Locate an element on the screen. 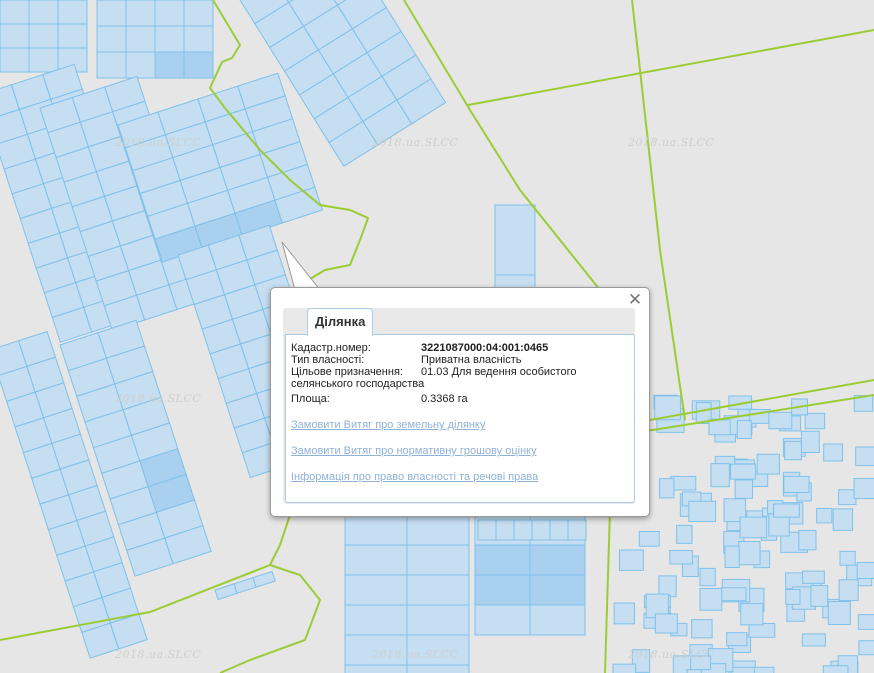 This screenshot has width=874, height=673. close-icon: ✕ is located at coordinates (635, 299).